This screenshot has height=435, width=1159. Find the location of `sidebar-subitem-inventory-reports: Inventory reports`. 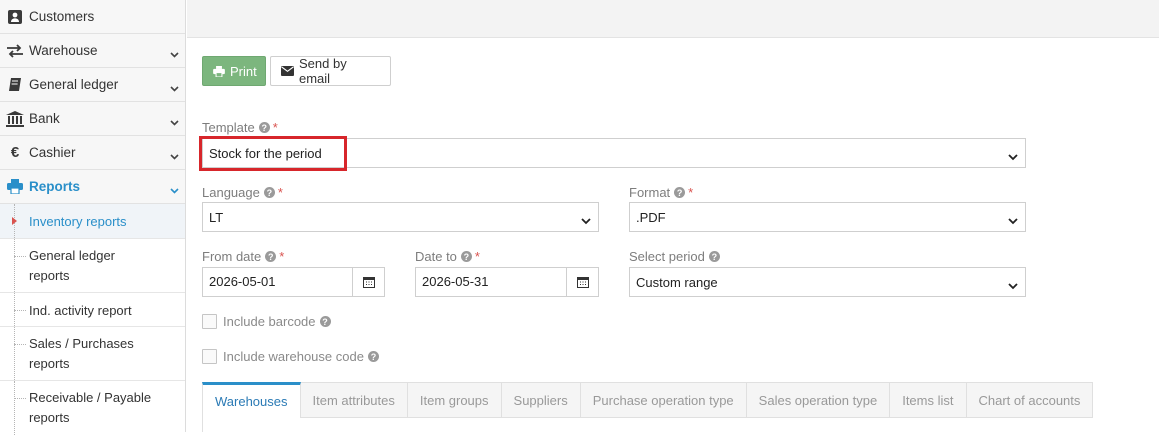

sidebar-subitem-inventory-reports: Inventory reports is located at coordinates (92, 221).